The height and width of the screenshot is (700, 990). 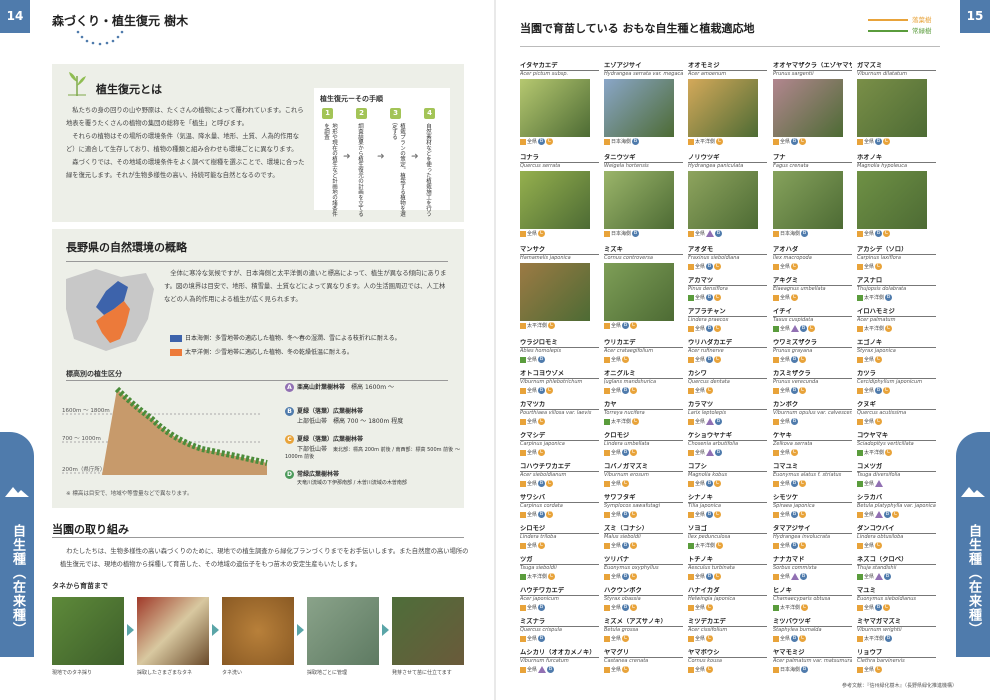 I want to click on species-card: マンサク Hamamelis japonica 太平洋側 C, so click(x=559, y=288).